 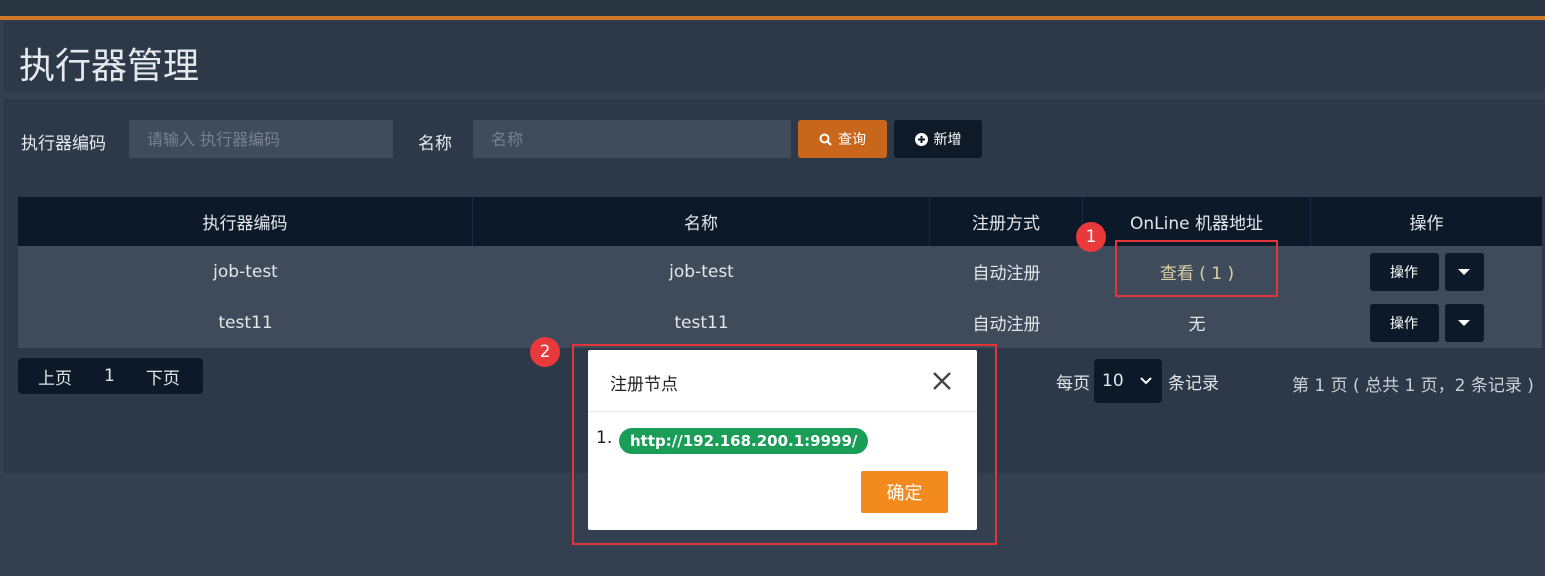 I want to click on name-label: 名称, so click(x=435, y=144).